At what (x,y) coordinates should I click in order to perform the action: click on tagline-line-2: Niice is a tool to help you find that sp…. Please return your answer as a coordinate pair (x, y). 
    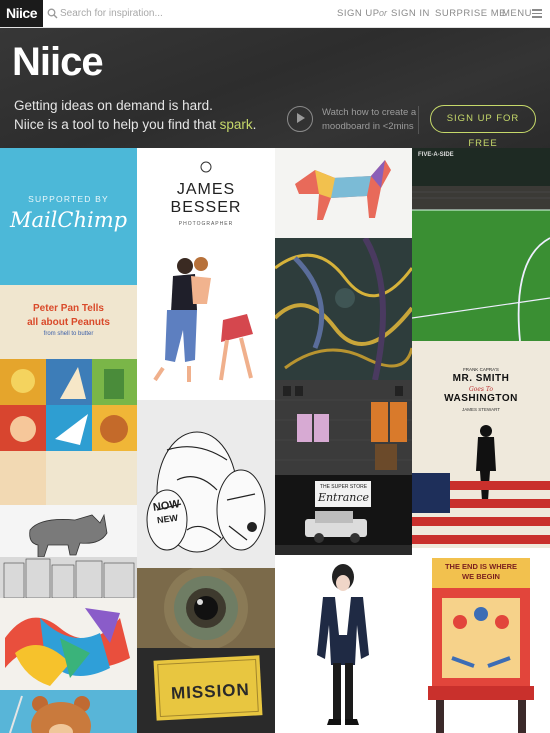
    Looking at the image, I should click on (135, 124).